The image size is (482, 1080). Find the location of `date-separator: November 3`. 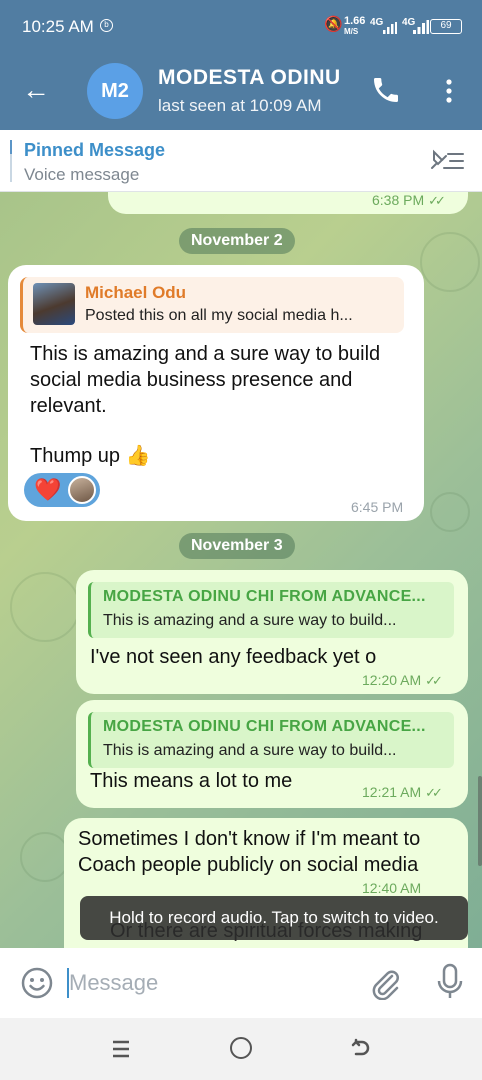

date-separator: November 3 is located at coordinates (237, 546).